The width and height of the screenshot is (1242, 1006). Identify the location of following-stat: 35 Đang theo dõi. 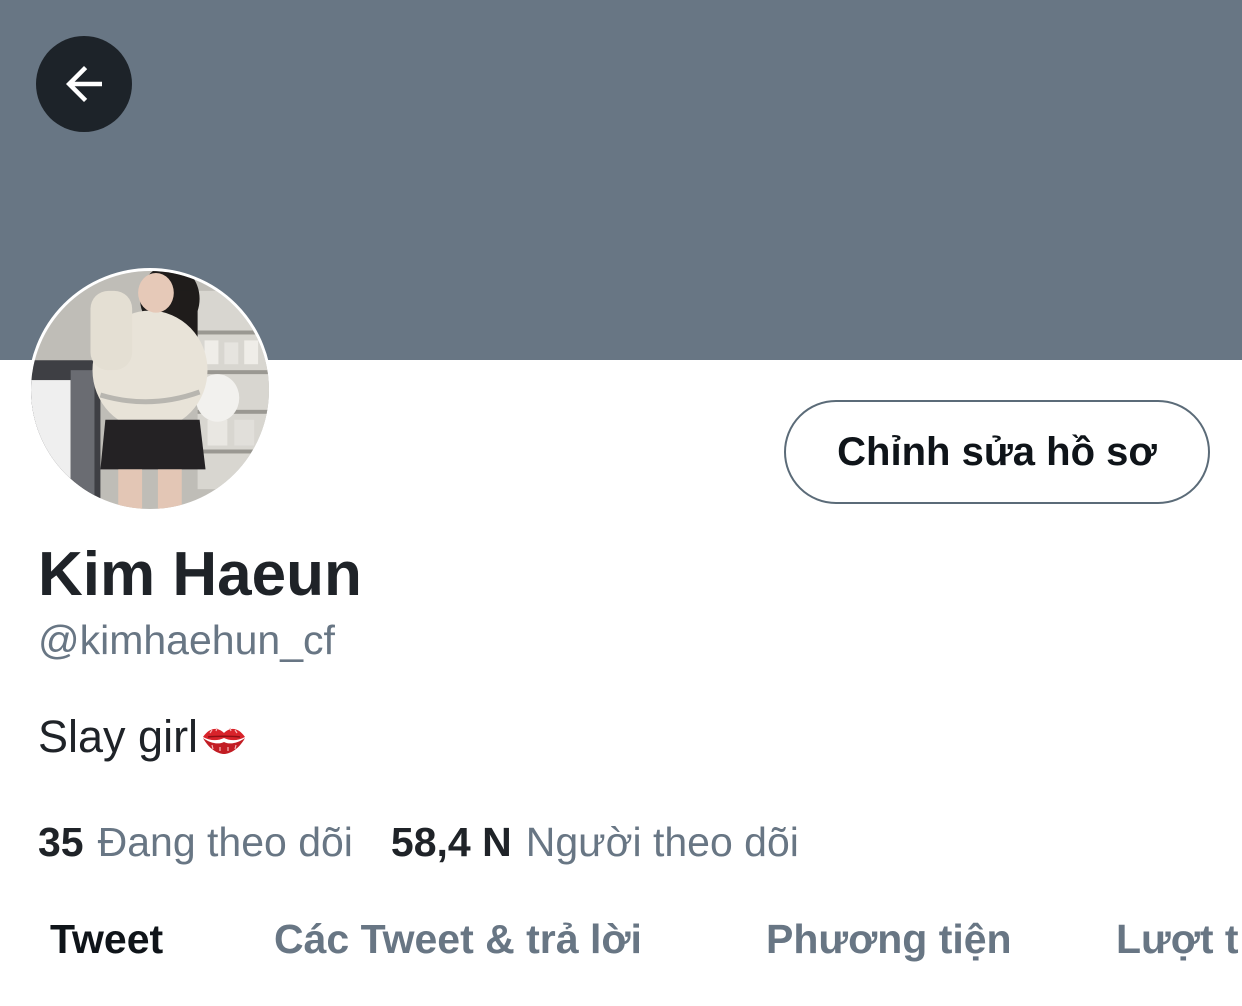
(195, 842).